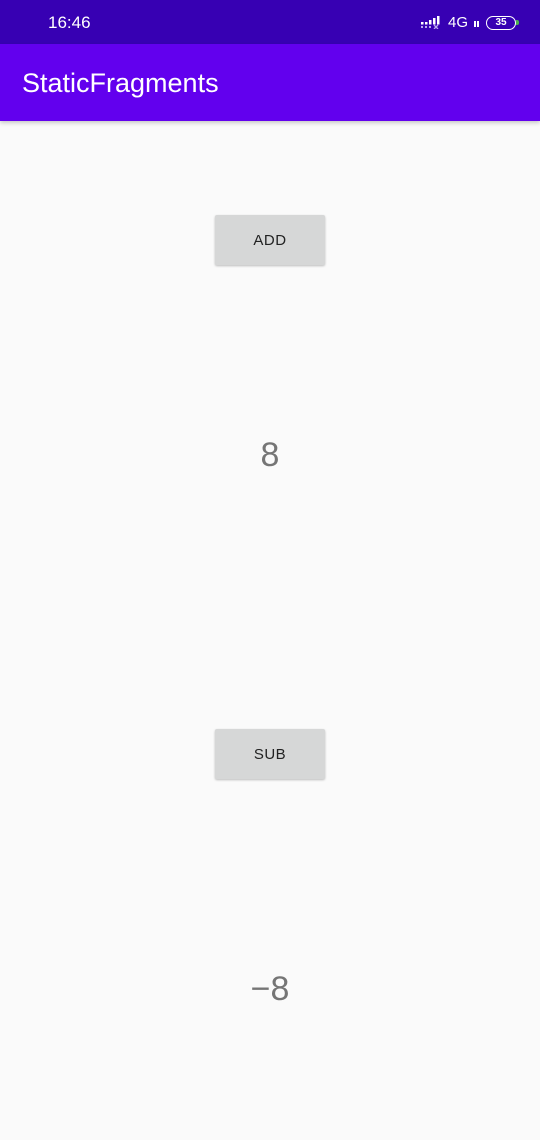 This screenshot has width=540, height=1140. I want to click on battery-tip, so click(517, 22).